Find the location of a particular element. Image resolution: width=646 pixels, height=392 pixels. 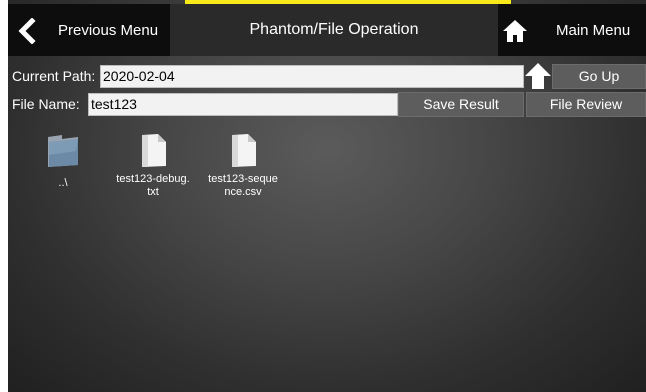

main-menu-button: Main Menu is located at coordinates (572, 30).